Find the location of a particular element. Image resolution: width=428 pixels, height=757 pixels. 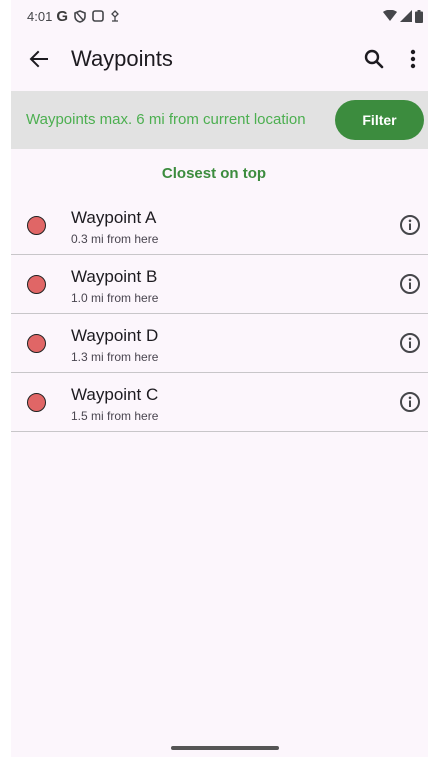

status-time: 4:01 is located at coordinates (40, 16).